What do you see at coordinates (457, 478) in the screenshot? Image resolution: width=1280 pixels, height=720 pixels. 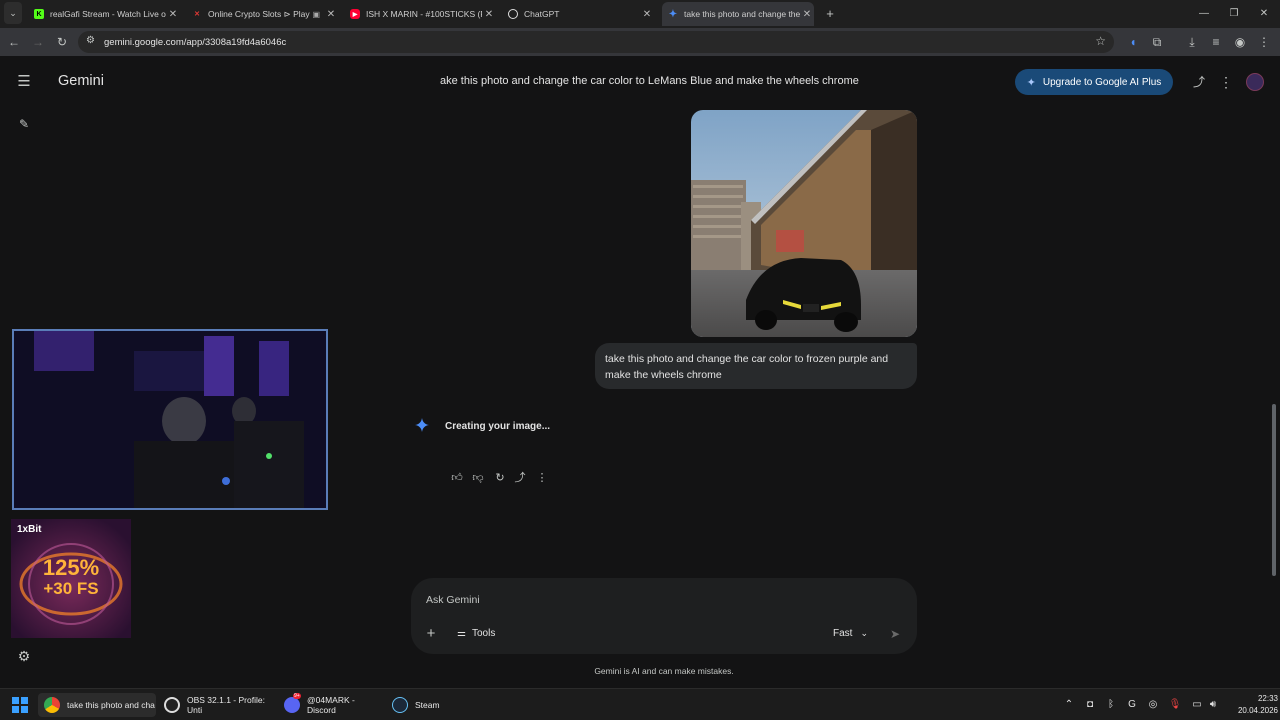 I see `thumbs-up-icon: 👍︎` at bounding box center [457, 478].